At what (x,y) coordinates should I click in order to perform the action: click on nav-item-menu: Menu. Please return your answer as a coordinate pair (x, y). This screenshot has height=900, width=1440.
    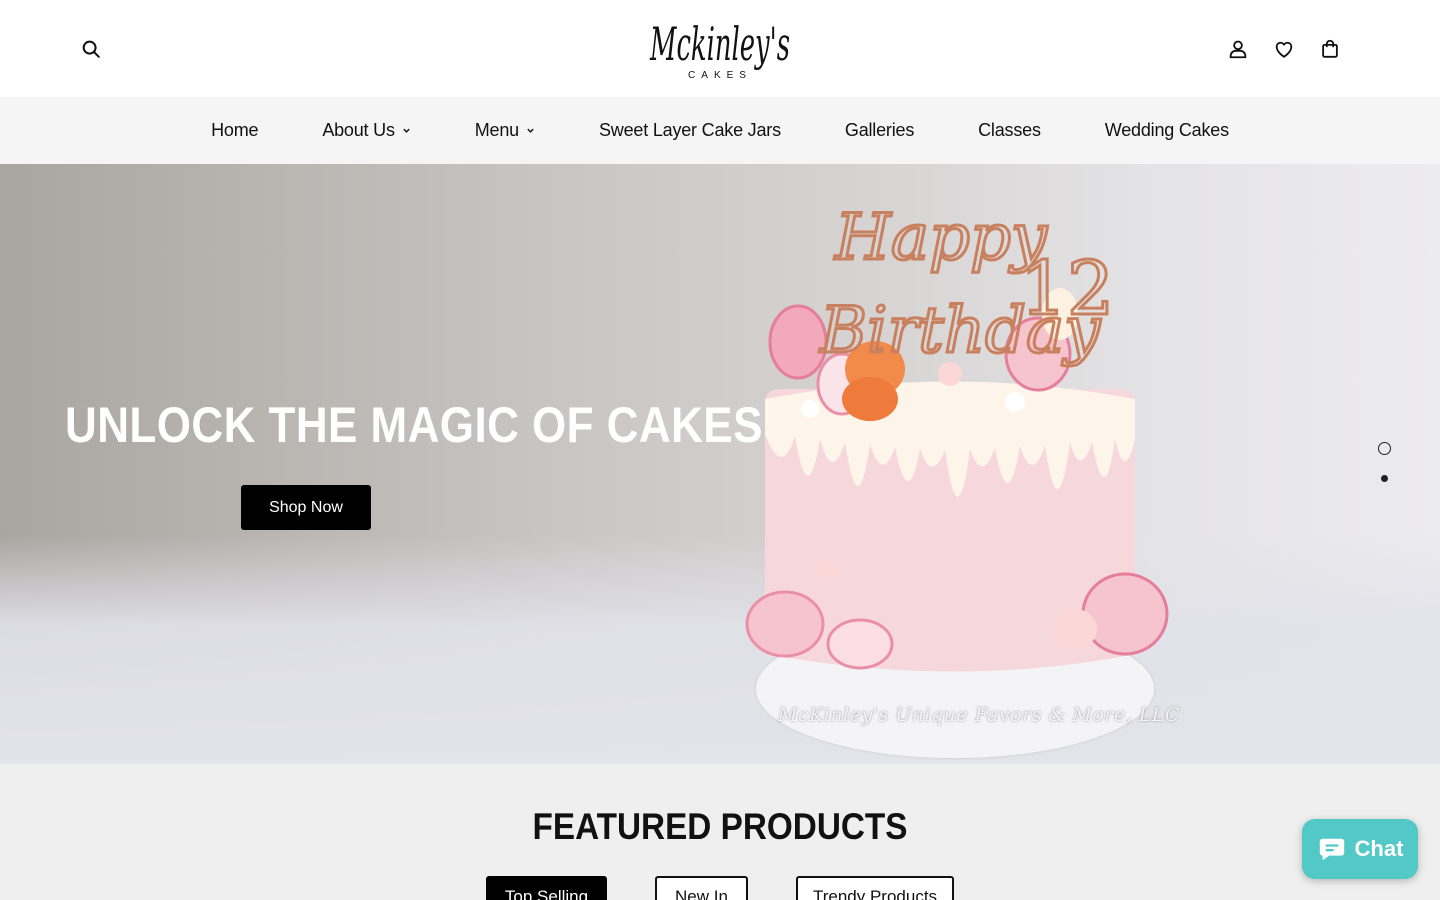
    Looking at the image, I should click on (505, 130).